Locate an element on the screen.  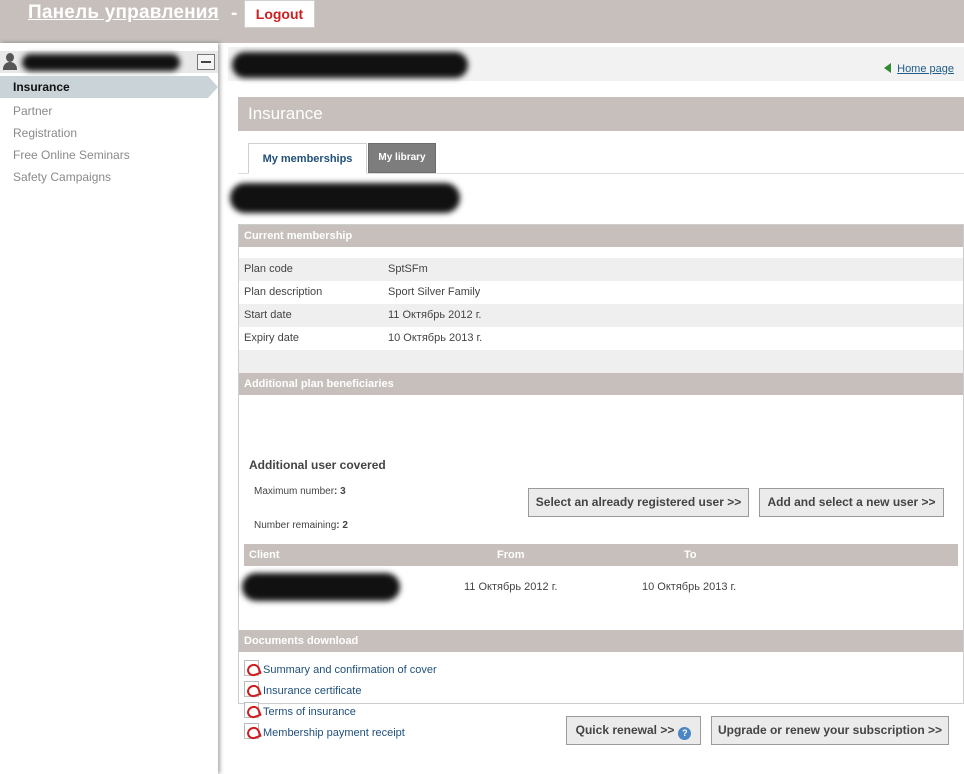
plan-code-value: SptSFm is located at coordinates (408, 269).